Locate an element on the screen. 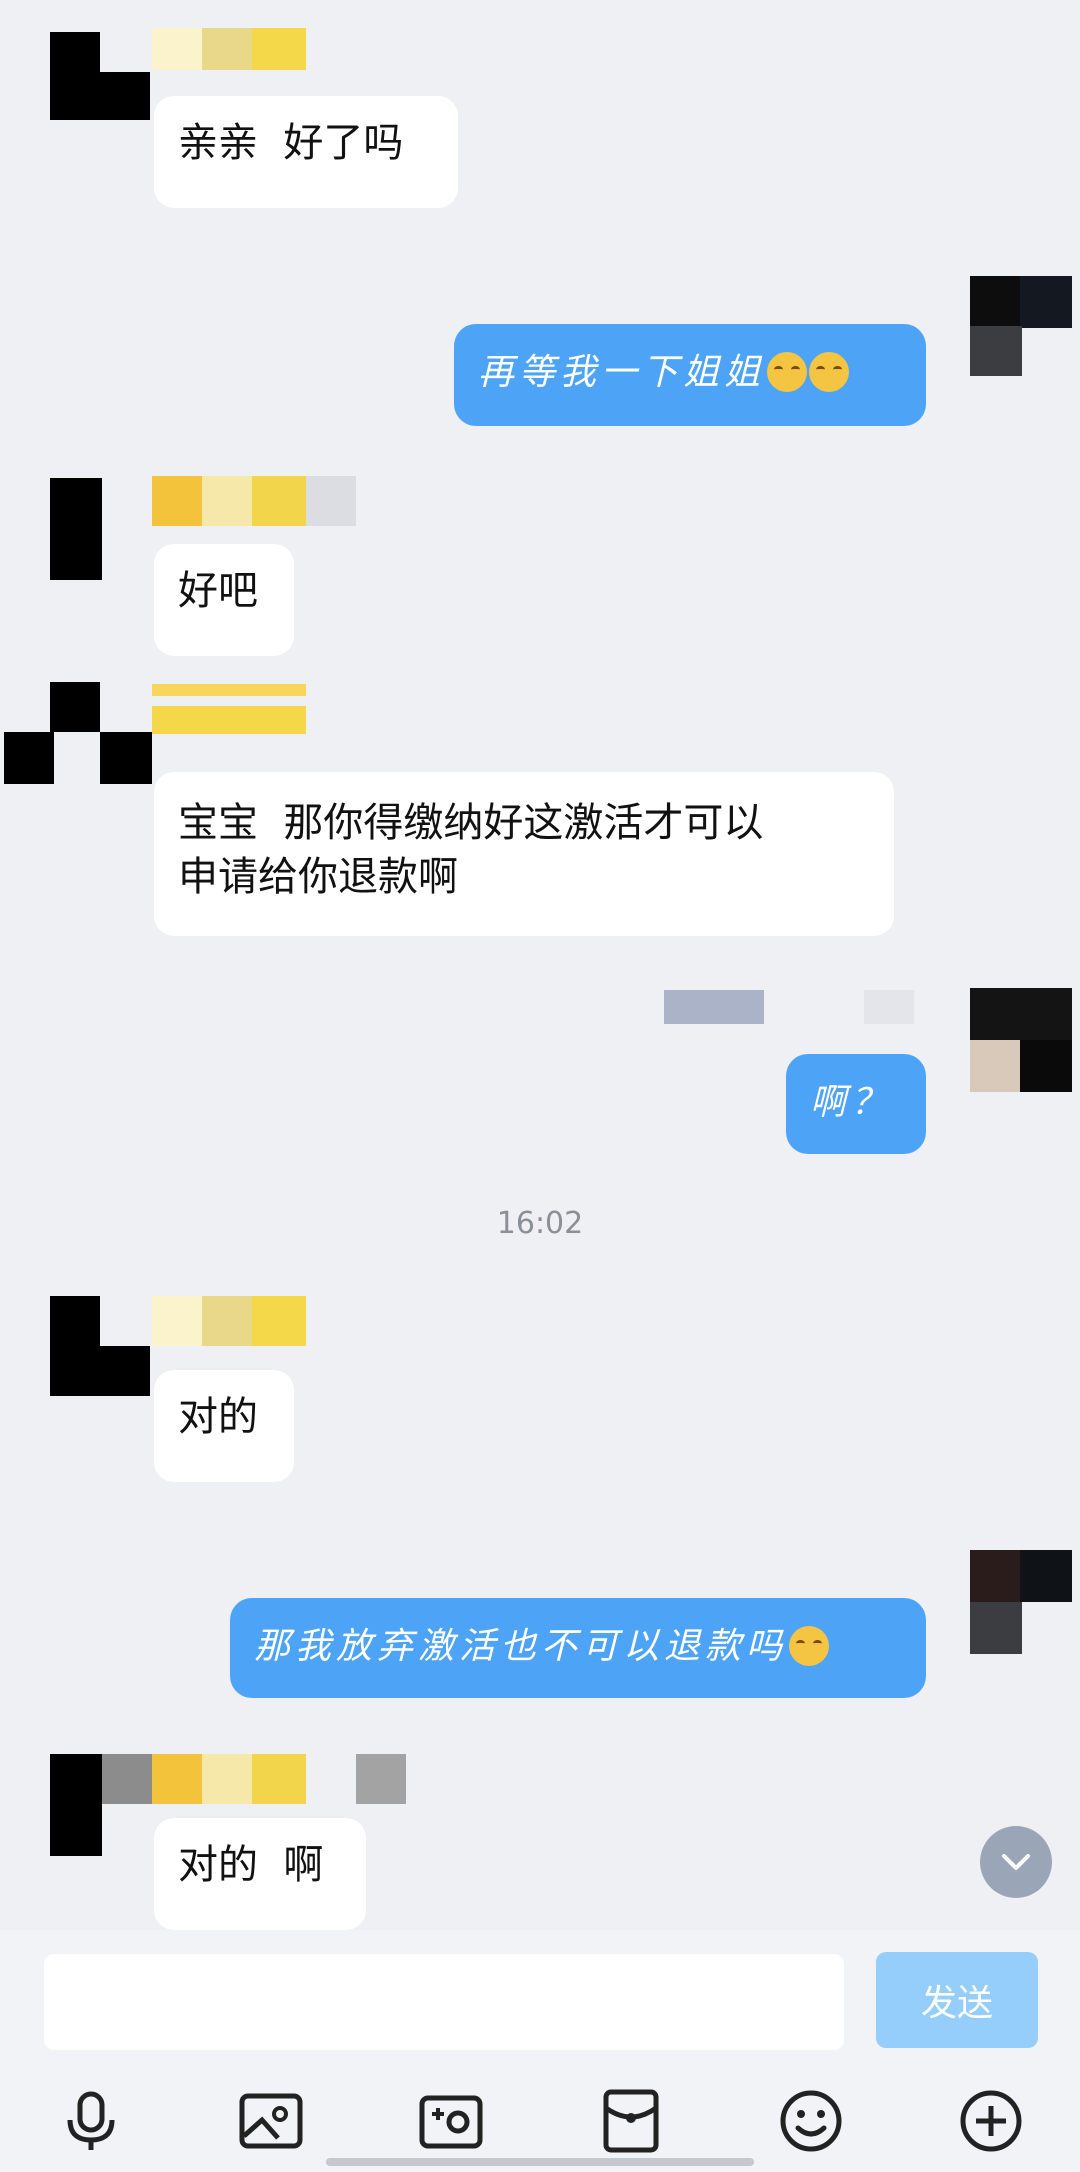  message-bubble: 那我放弃激活也不可以退款吗 is located at coordinates (578, 1648).